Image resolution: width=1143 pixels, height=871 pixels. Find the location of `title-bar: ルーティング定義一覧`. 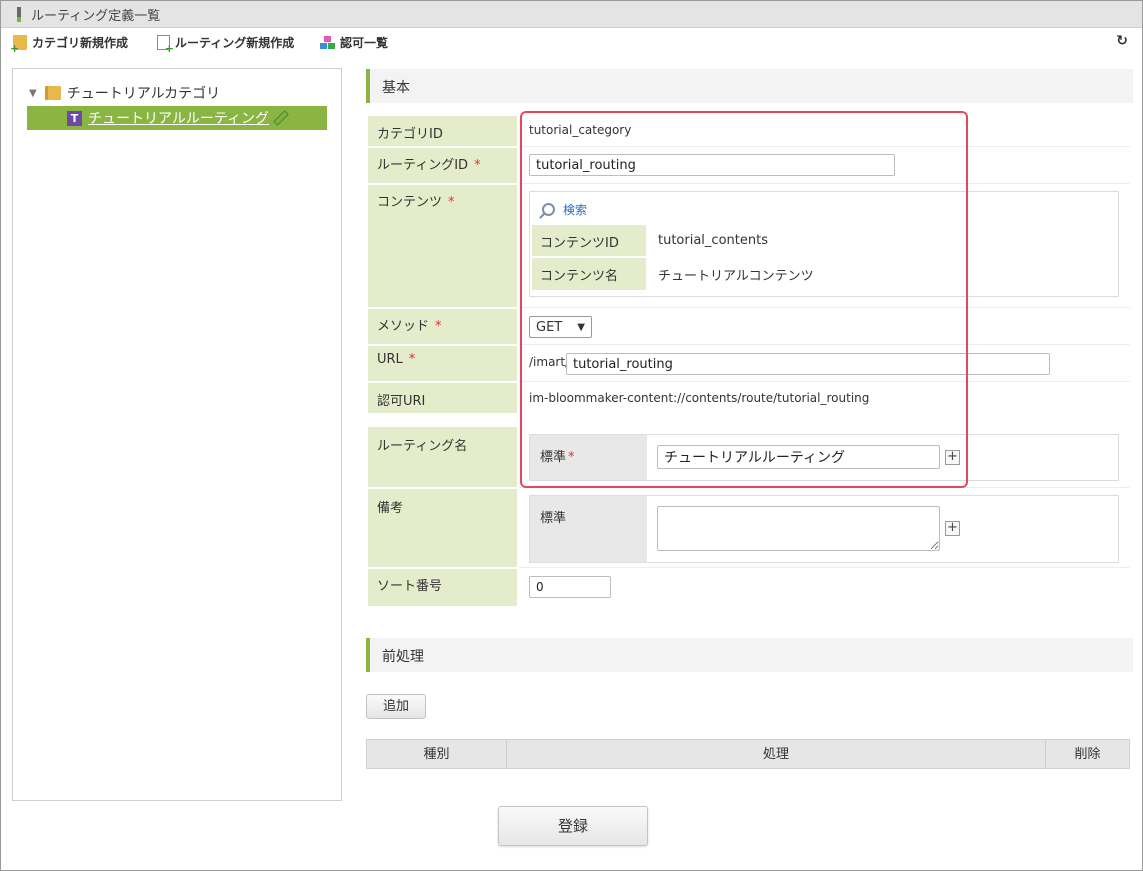

title-bar: ルーティング定義一覧 is located at coordinates (571, 14).